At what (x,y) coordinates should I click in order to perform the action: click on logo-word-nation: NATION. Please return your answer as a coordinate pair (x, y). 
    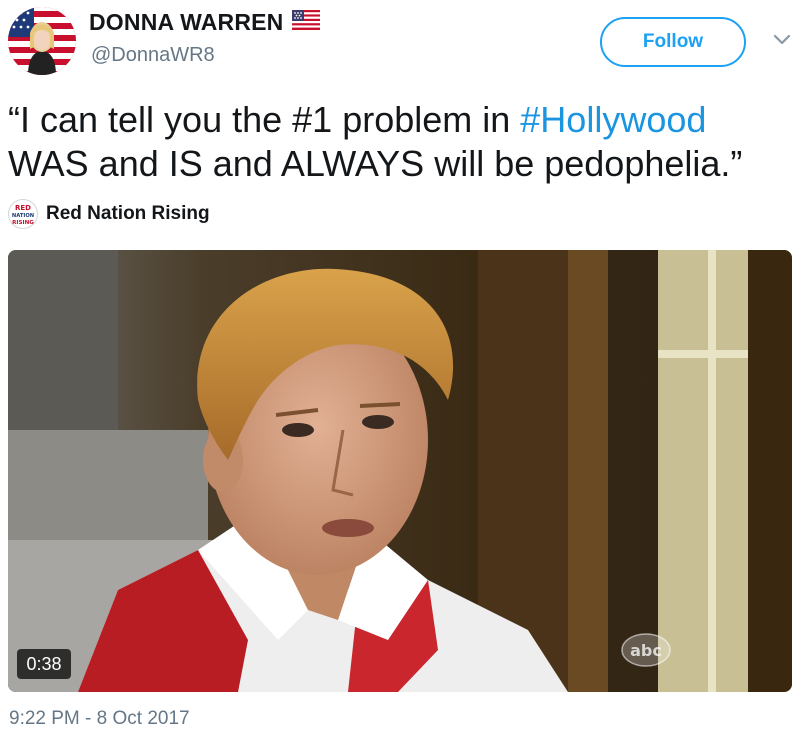
    Looking at the image, I should click on (23, 216).